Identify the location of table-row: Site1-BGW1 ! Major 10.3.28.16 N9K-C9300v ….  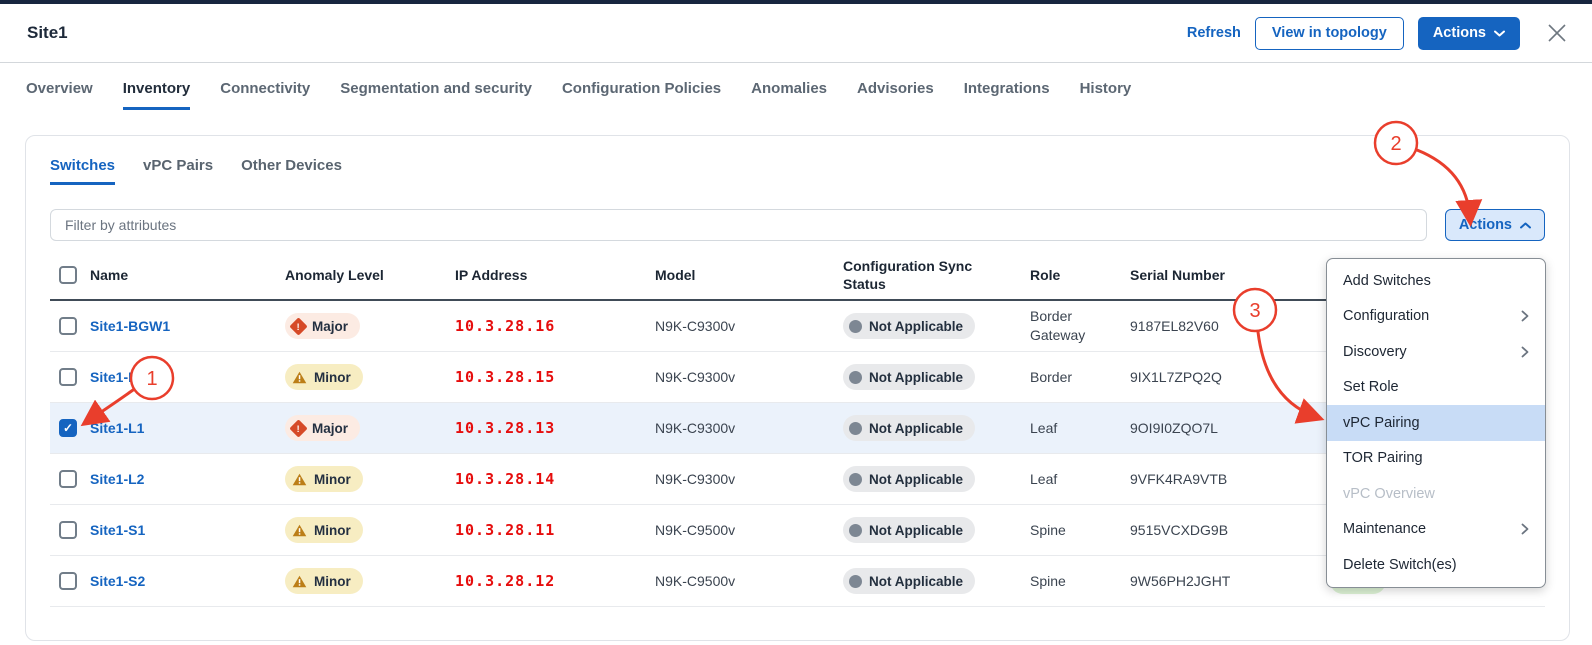
(797, 326).